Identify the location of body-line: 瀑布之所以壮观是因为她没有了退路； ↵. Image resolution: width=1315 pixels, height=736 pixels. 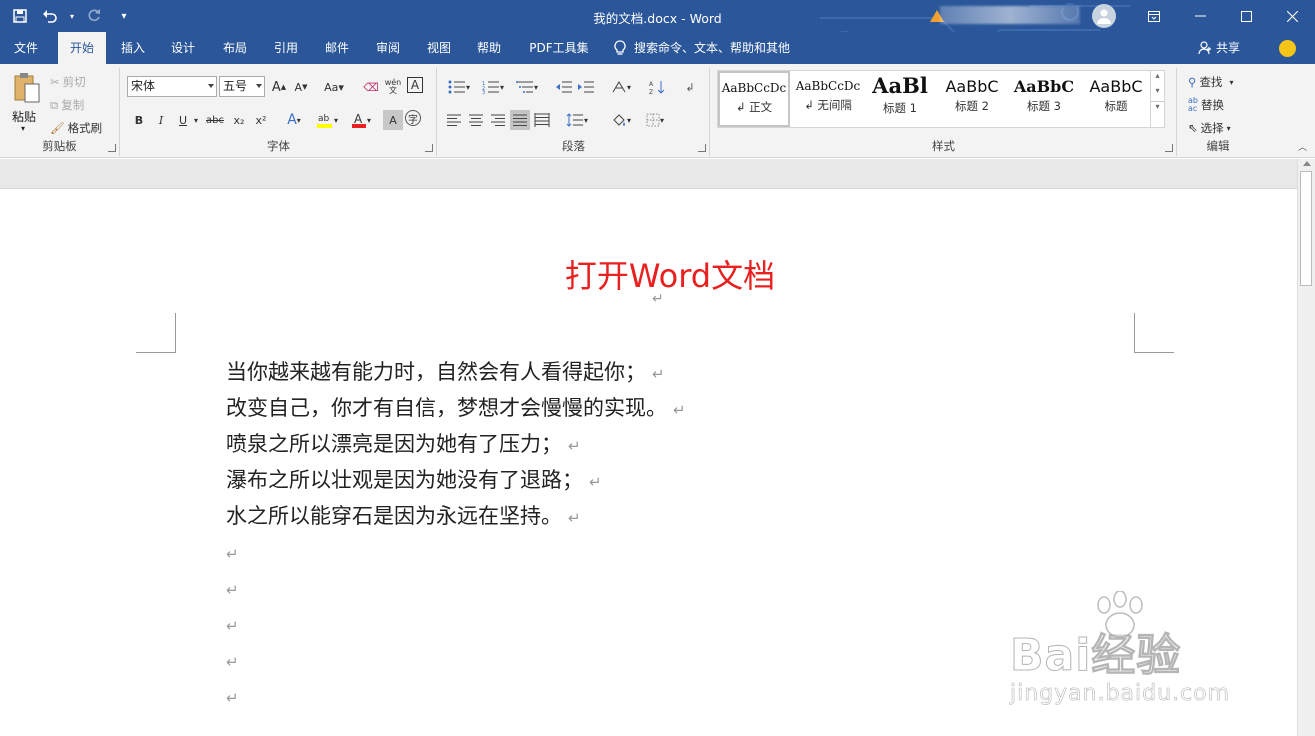
(456, 483).